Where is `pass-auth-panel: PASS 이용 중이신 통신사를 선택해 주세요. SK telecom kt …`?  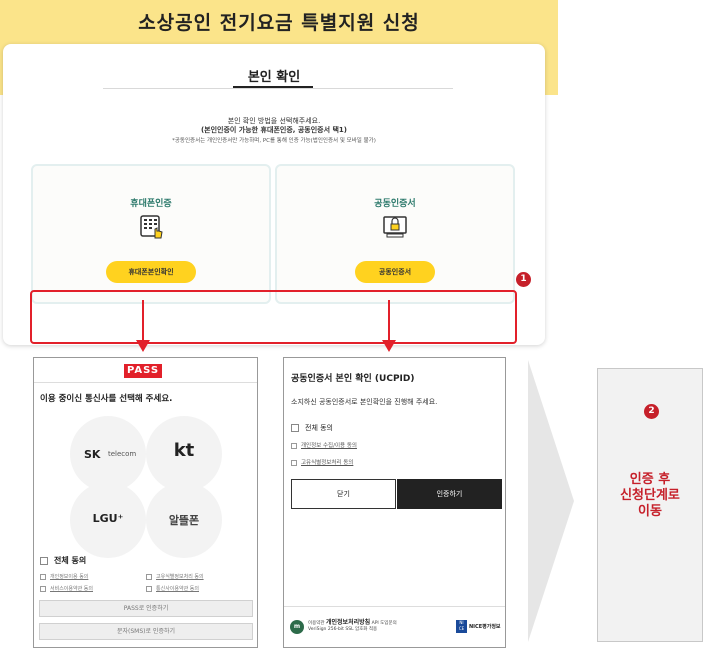
pass-auth-panel: PASS 이용 중이신 통신사를 선택해 주세요. SK telecom kt … is located at coordinates (145, 502).